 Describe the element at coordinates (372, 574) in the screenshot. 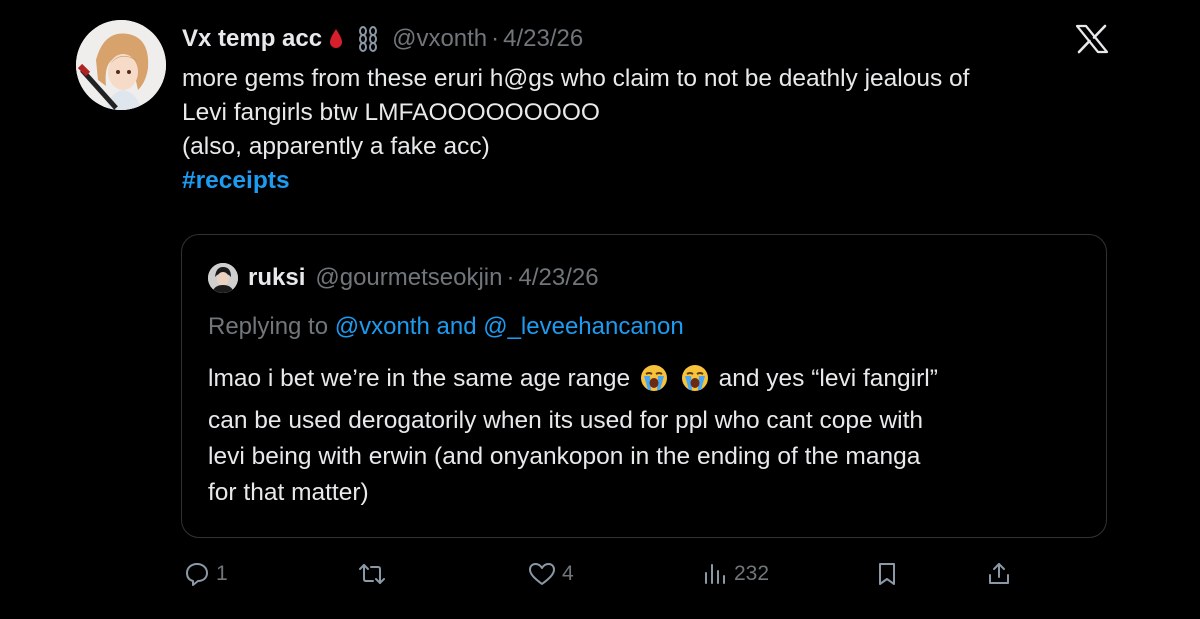

I see `repost-icon` at that location.